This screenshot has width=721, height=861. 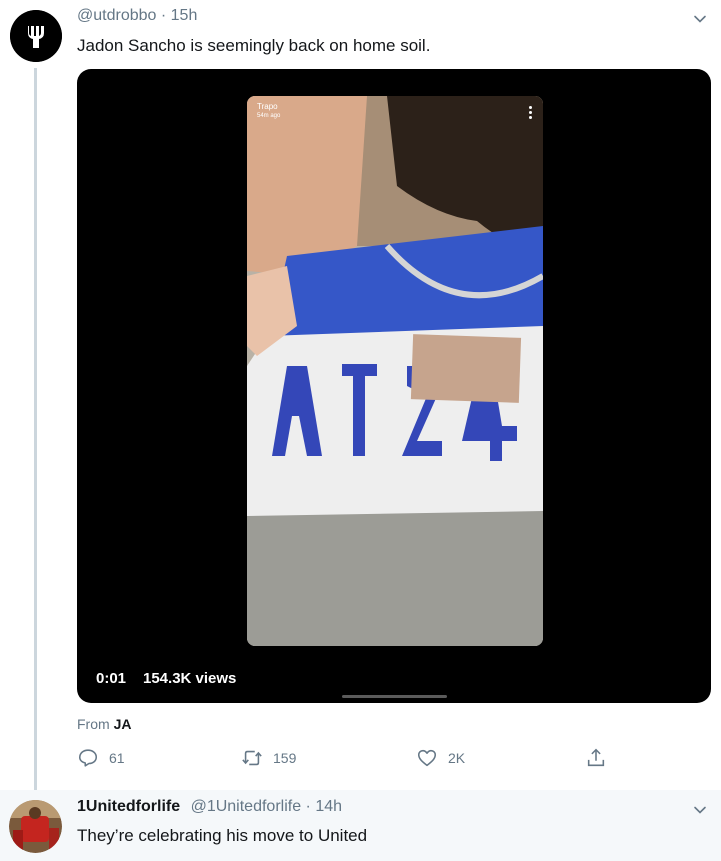 What do you see at coordinates (35, 429) in the screenshot?
I see `thread-line` at bounding box center [35, 429].